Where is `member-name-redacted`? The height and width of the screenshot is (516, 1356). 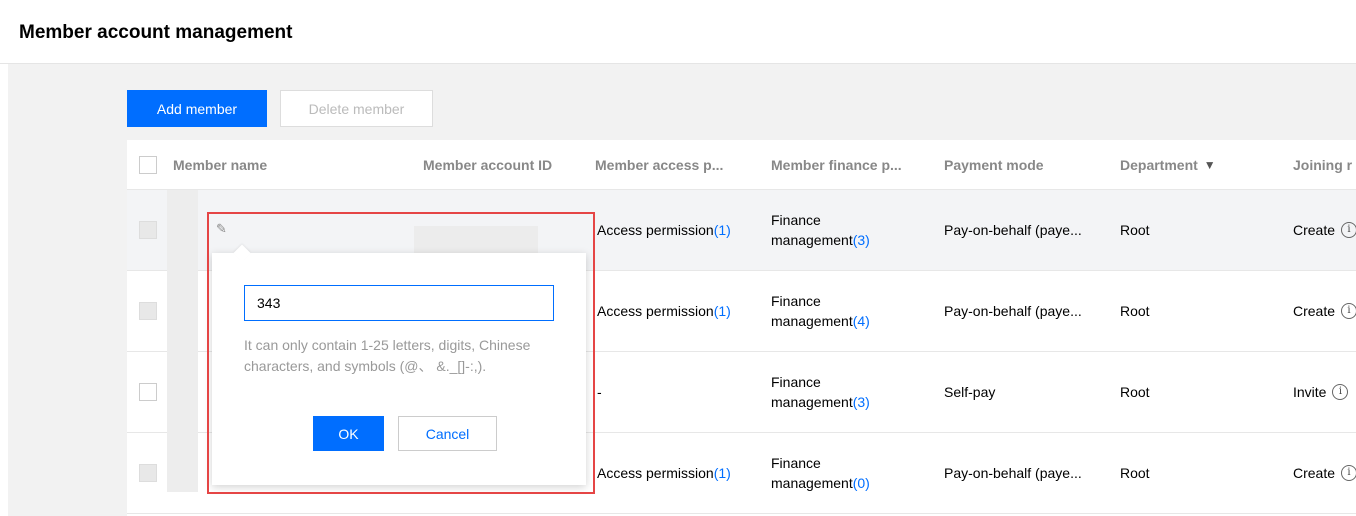 member-name-redacted is located at coordinates (182, 341).